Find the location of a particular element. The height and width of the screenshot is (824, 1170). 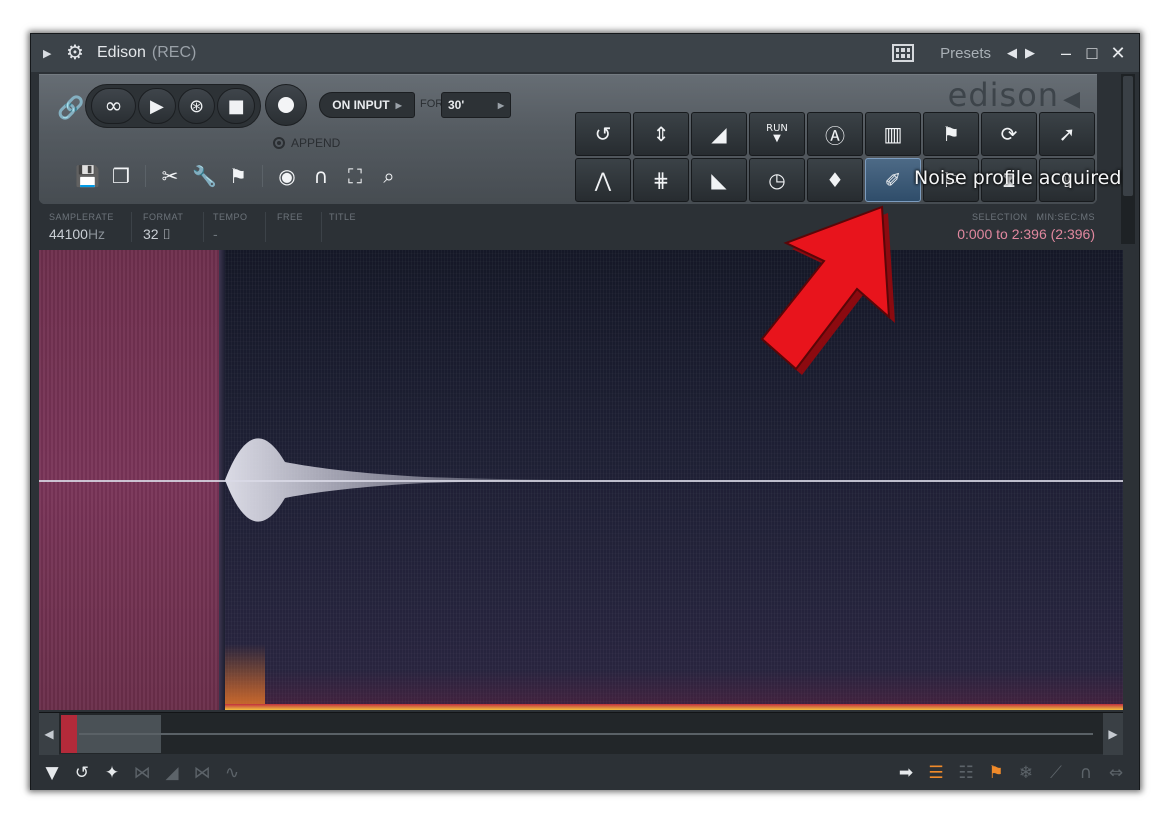

gear-icon: ⚙ is located at coordinates (75, 53).